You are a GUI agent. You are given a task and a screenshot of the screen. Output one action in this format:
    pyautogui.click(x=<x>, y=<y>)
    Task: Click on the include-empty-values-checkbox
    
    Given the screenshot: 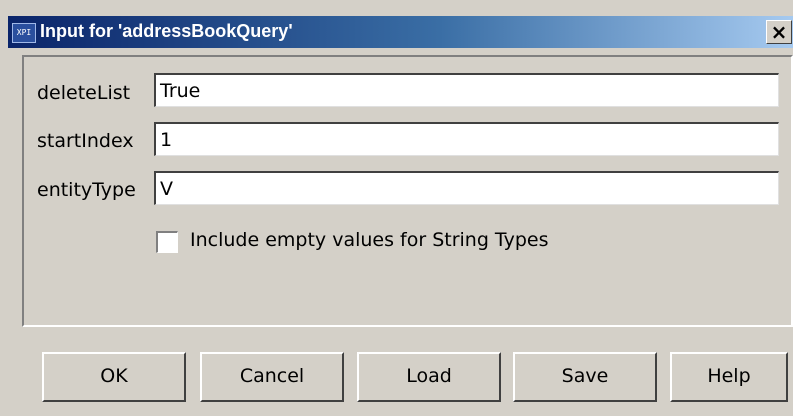 What is the action you would take?
    pyautogui.click(x=167, y=242)
    